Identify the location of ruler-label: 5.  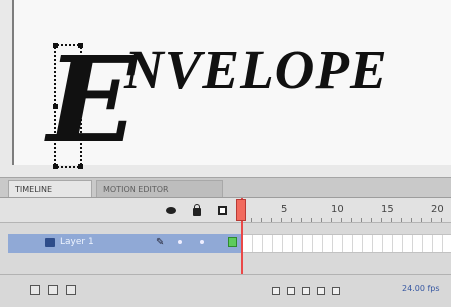
(284, 209).